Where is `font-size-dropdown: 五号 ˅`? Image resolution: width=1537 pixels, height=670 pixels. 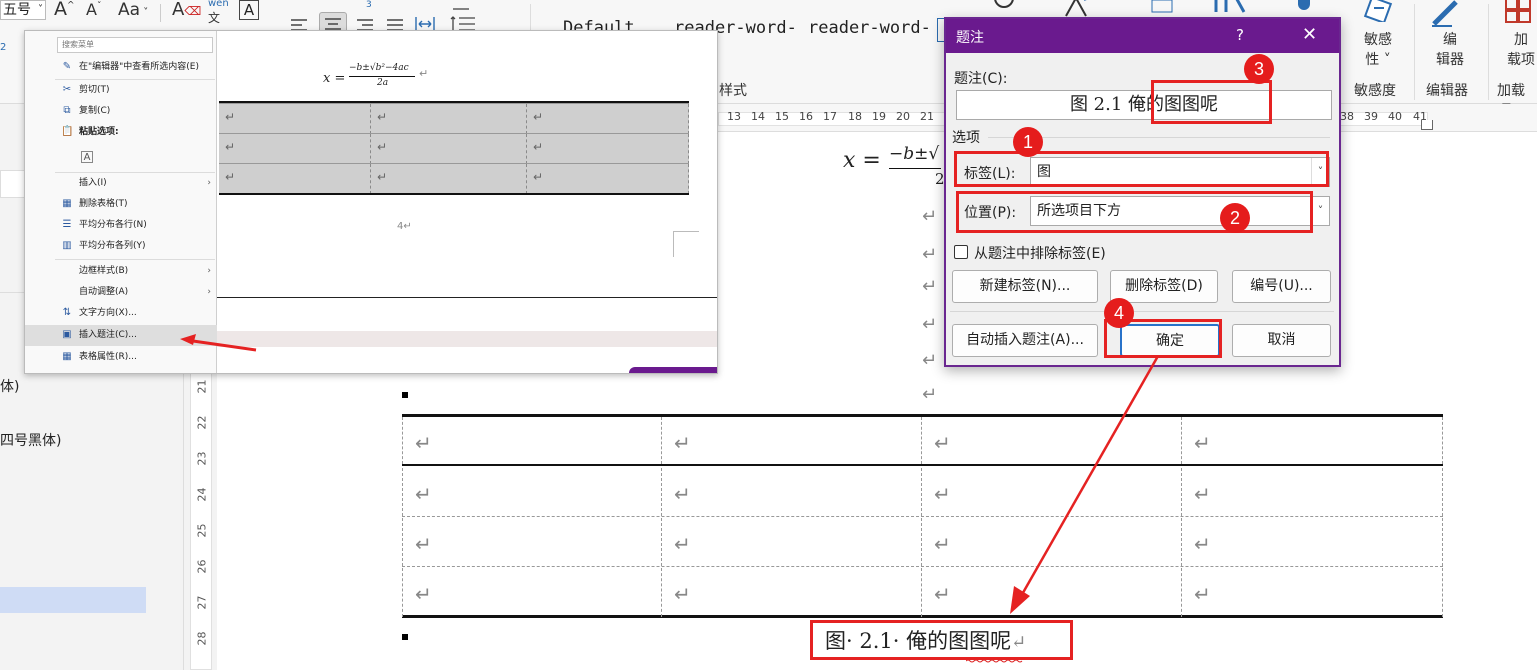
font-size-dropdown: 五号 ˅ is located at coordinates (23, 10).